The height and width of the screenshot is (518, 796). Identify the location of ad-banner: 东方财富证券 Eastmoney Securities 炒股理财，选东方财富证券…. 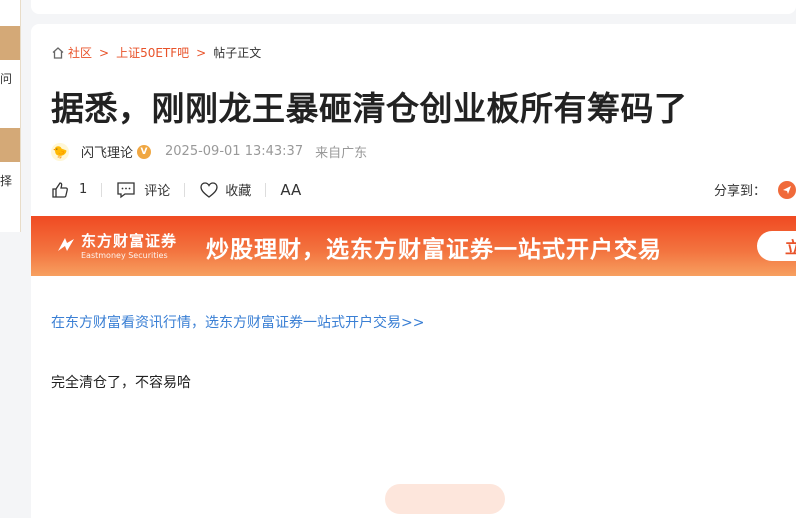
(413, 246).